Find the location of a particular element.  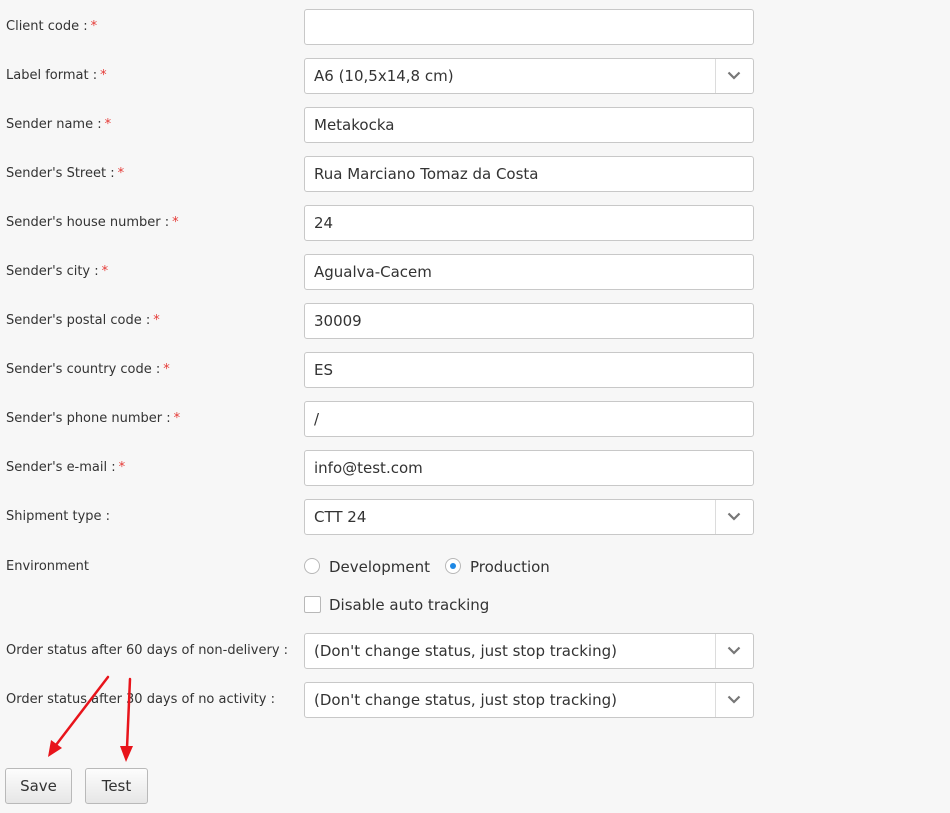

sender-country-code-row: Sender's country code : * is located at coordinates (475, 370).